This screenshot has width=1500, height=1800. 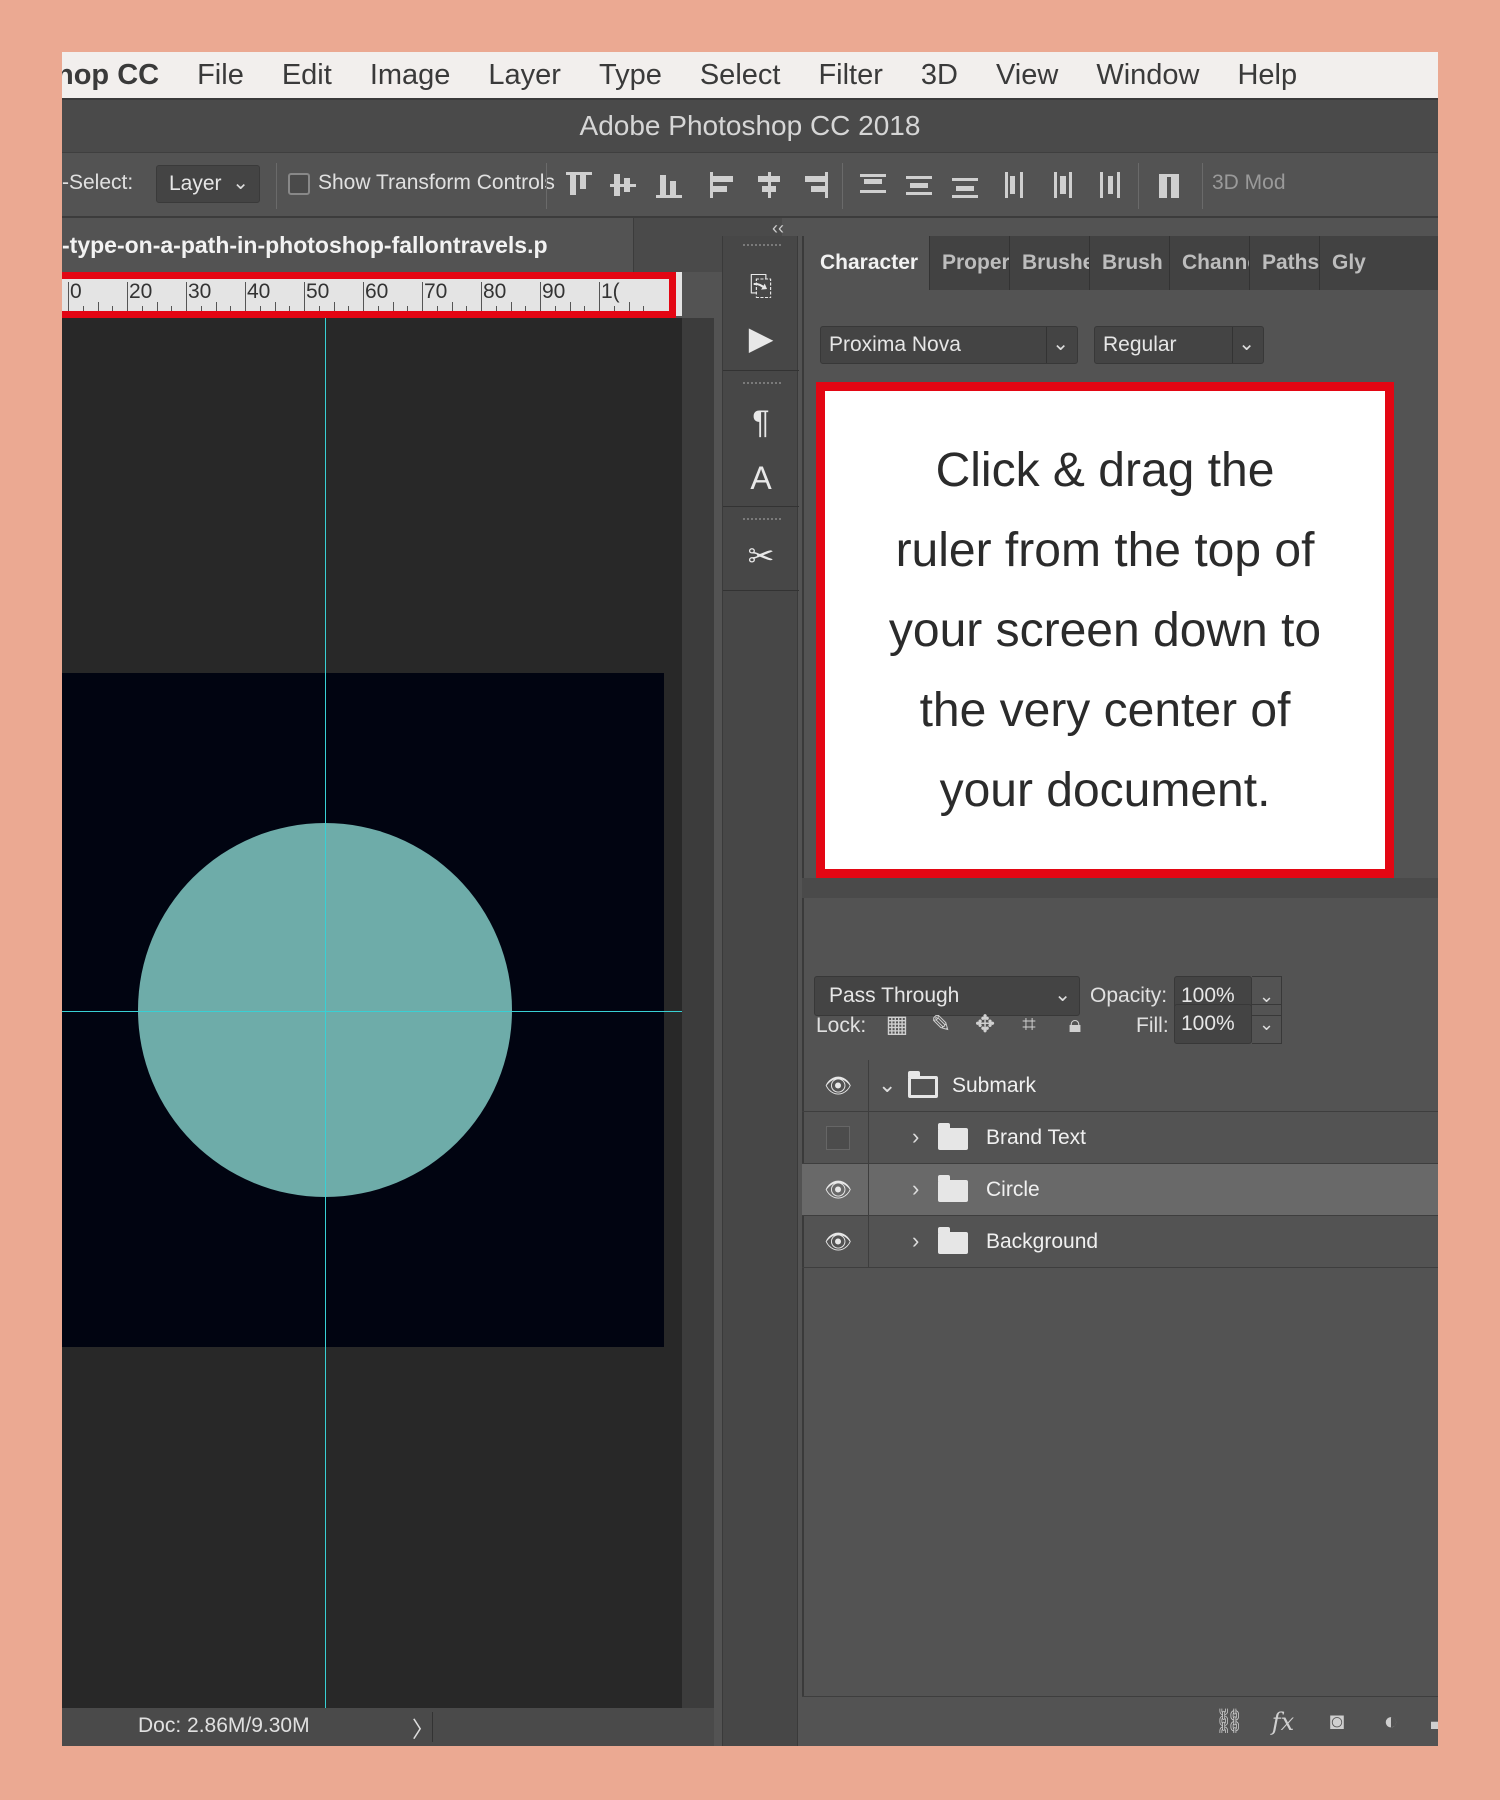 What do you see at coordinates (985, 1025) in the screenshot?
I see `lock-position-icon: ✥` at bounding box center [985, 1025].